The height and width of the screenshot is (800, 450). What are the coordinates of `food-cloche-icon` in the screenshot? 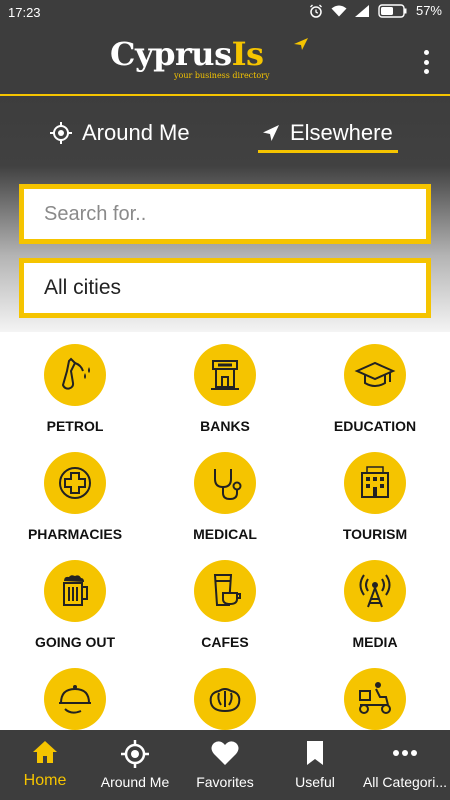 It's located at (75, 699).